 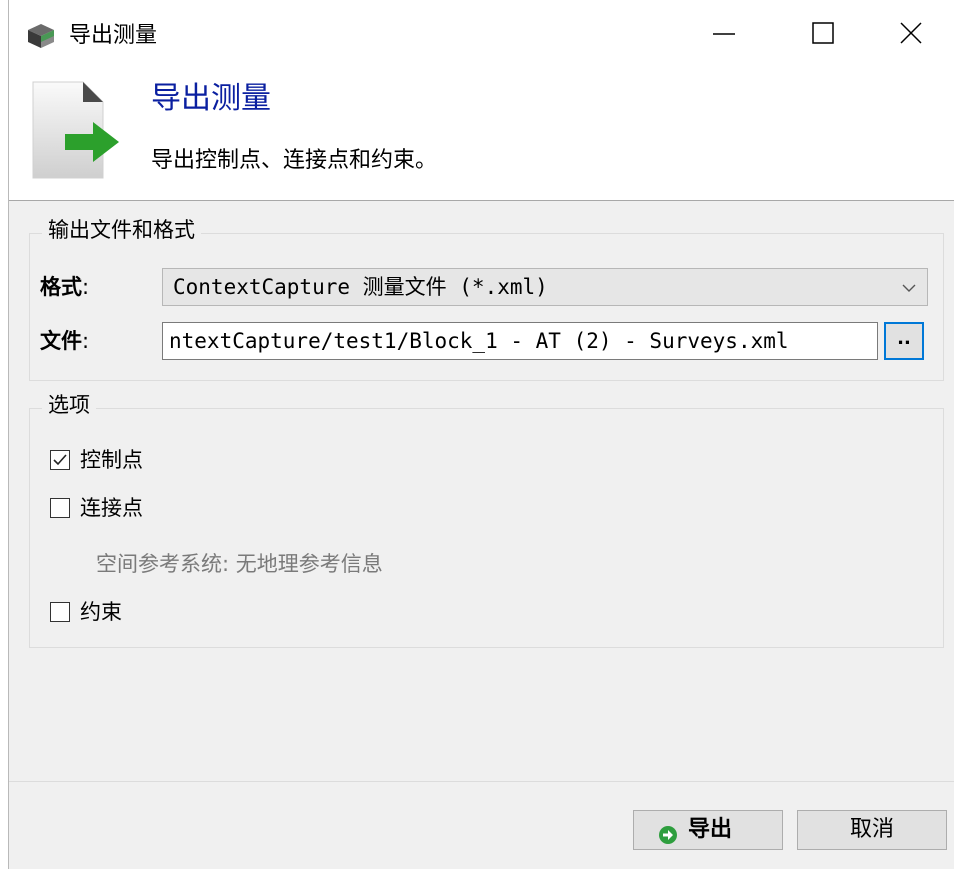 I want to click on export-button-label: 导出, so click(x=710, y=829).